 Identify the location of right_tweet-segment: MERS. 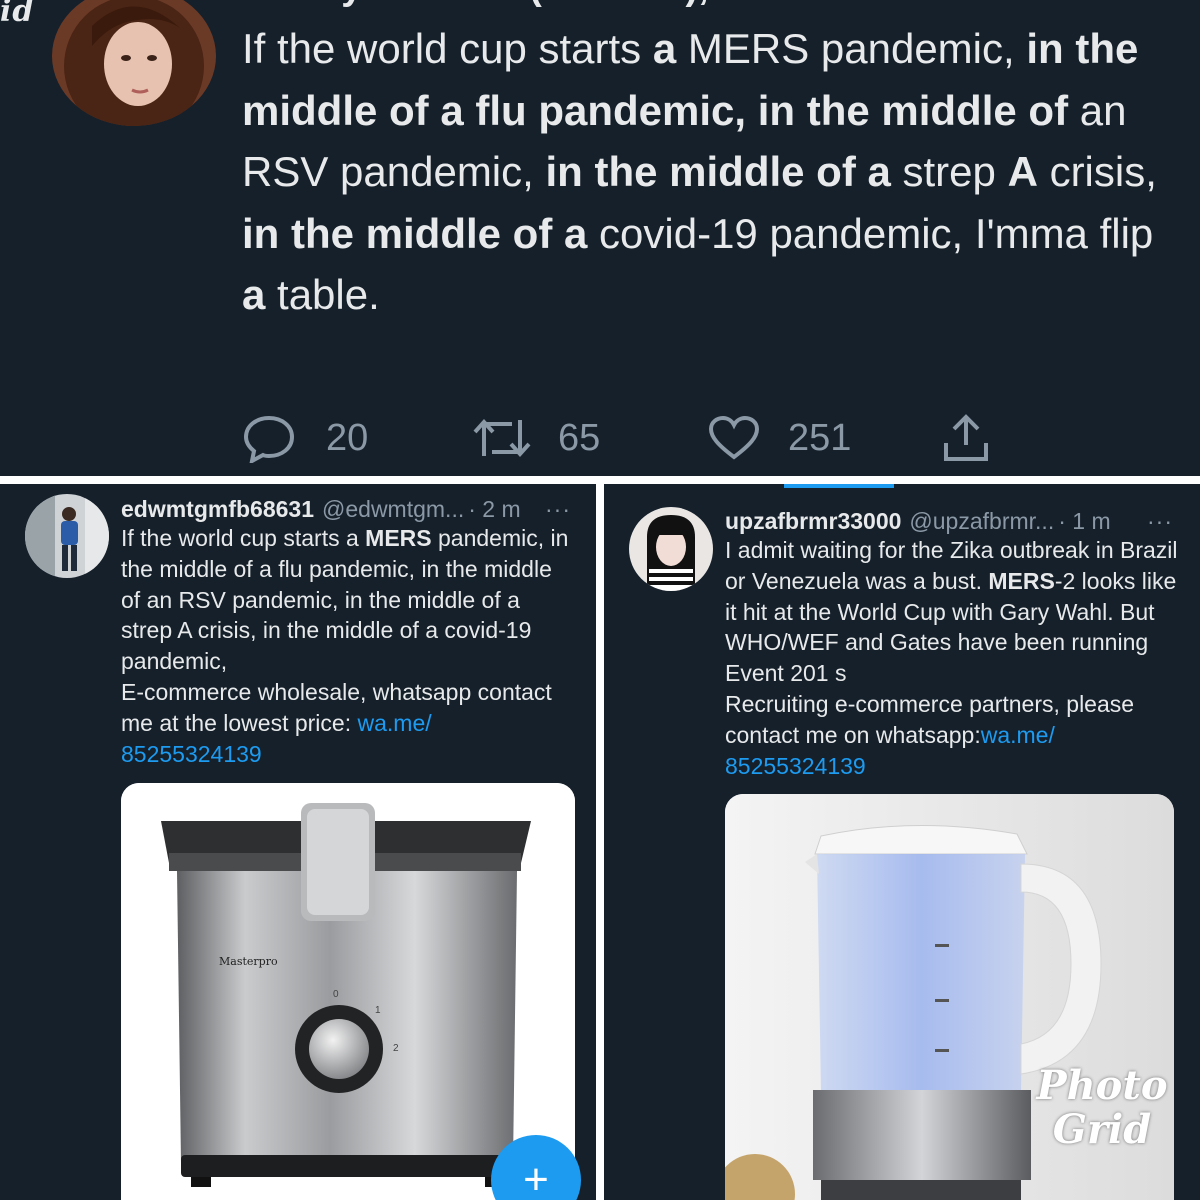
(1021, 580).